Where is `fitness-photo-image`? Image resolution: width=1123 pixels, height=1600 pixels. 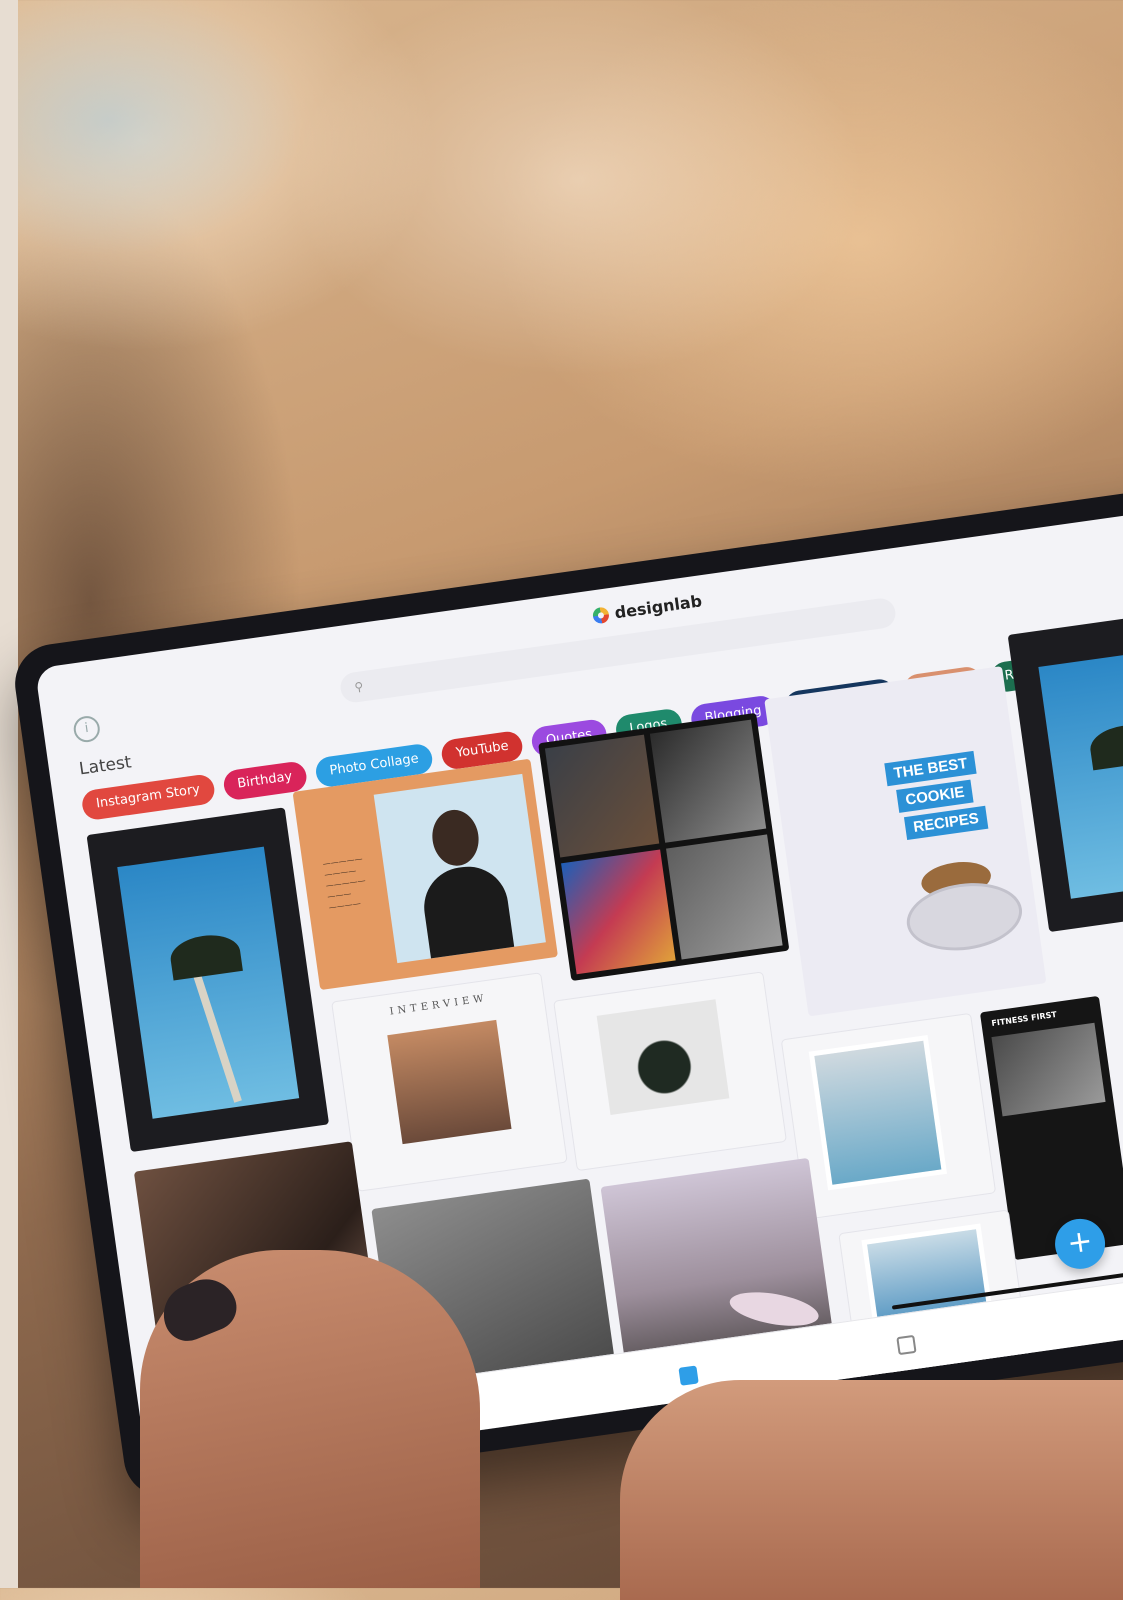 fitness-photo-image is located at coordinates (1048, 1069).